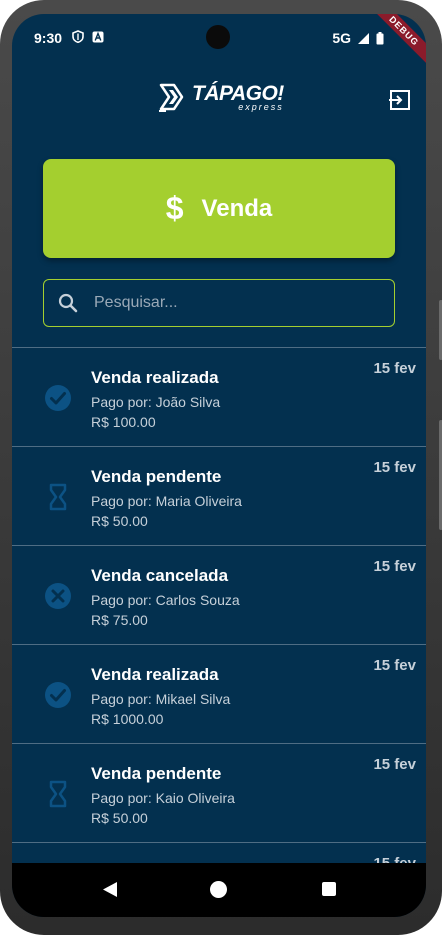 Image resolution: width=442 pixels, height=935 pixels. I want to click on system-nav-bar, so click(219, 890).